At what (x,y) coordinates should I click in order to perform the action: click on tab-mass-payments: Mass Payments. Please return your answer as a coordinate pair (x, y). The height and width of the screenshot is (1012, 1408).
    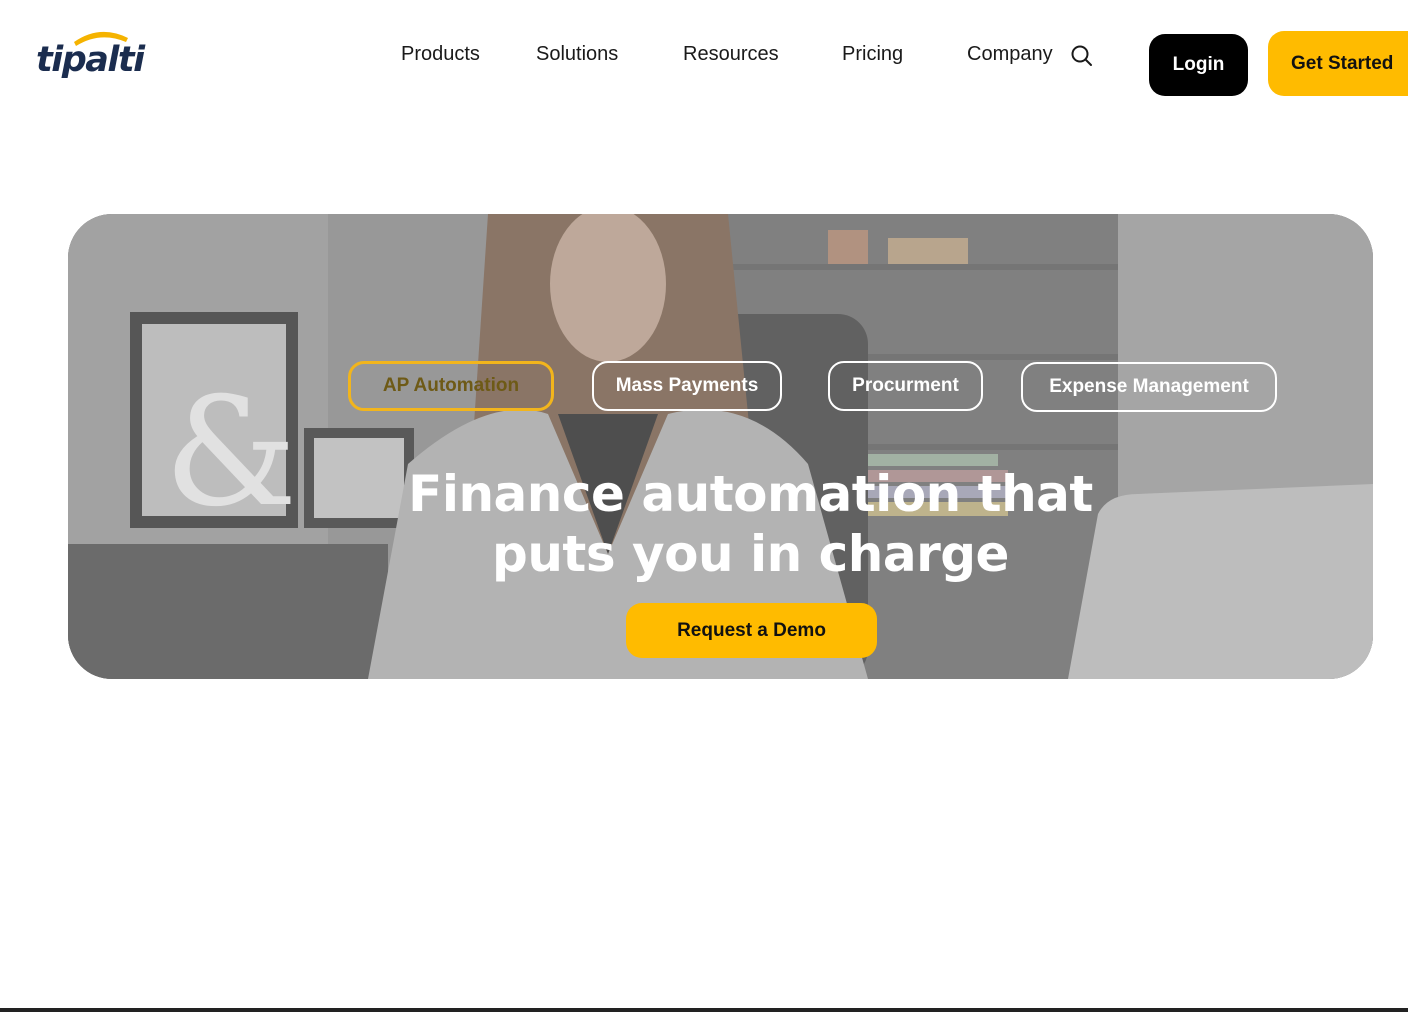
    Looking at the image, I should click on (687, 386).